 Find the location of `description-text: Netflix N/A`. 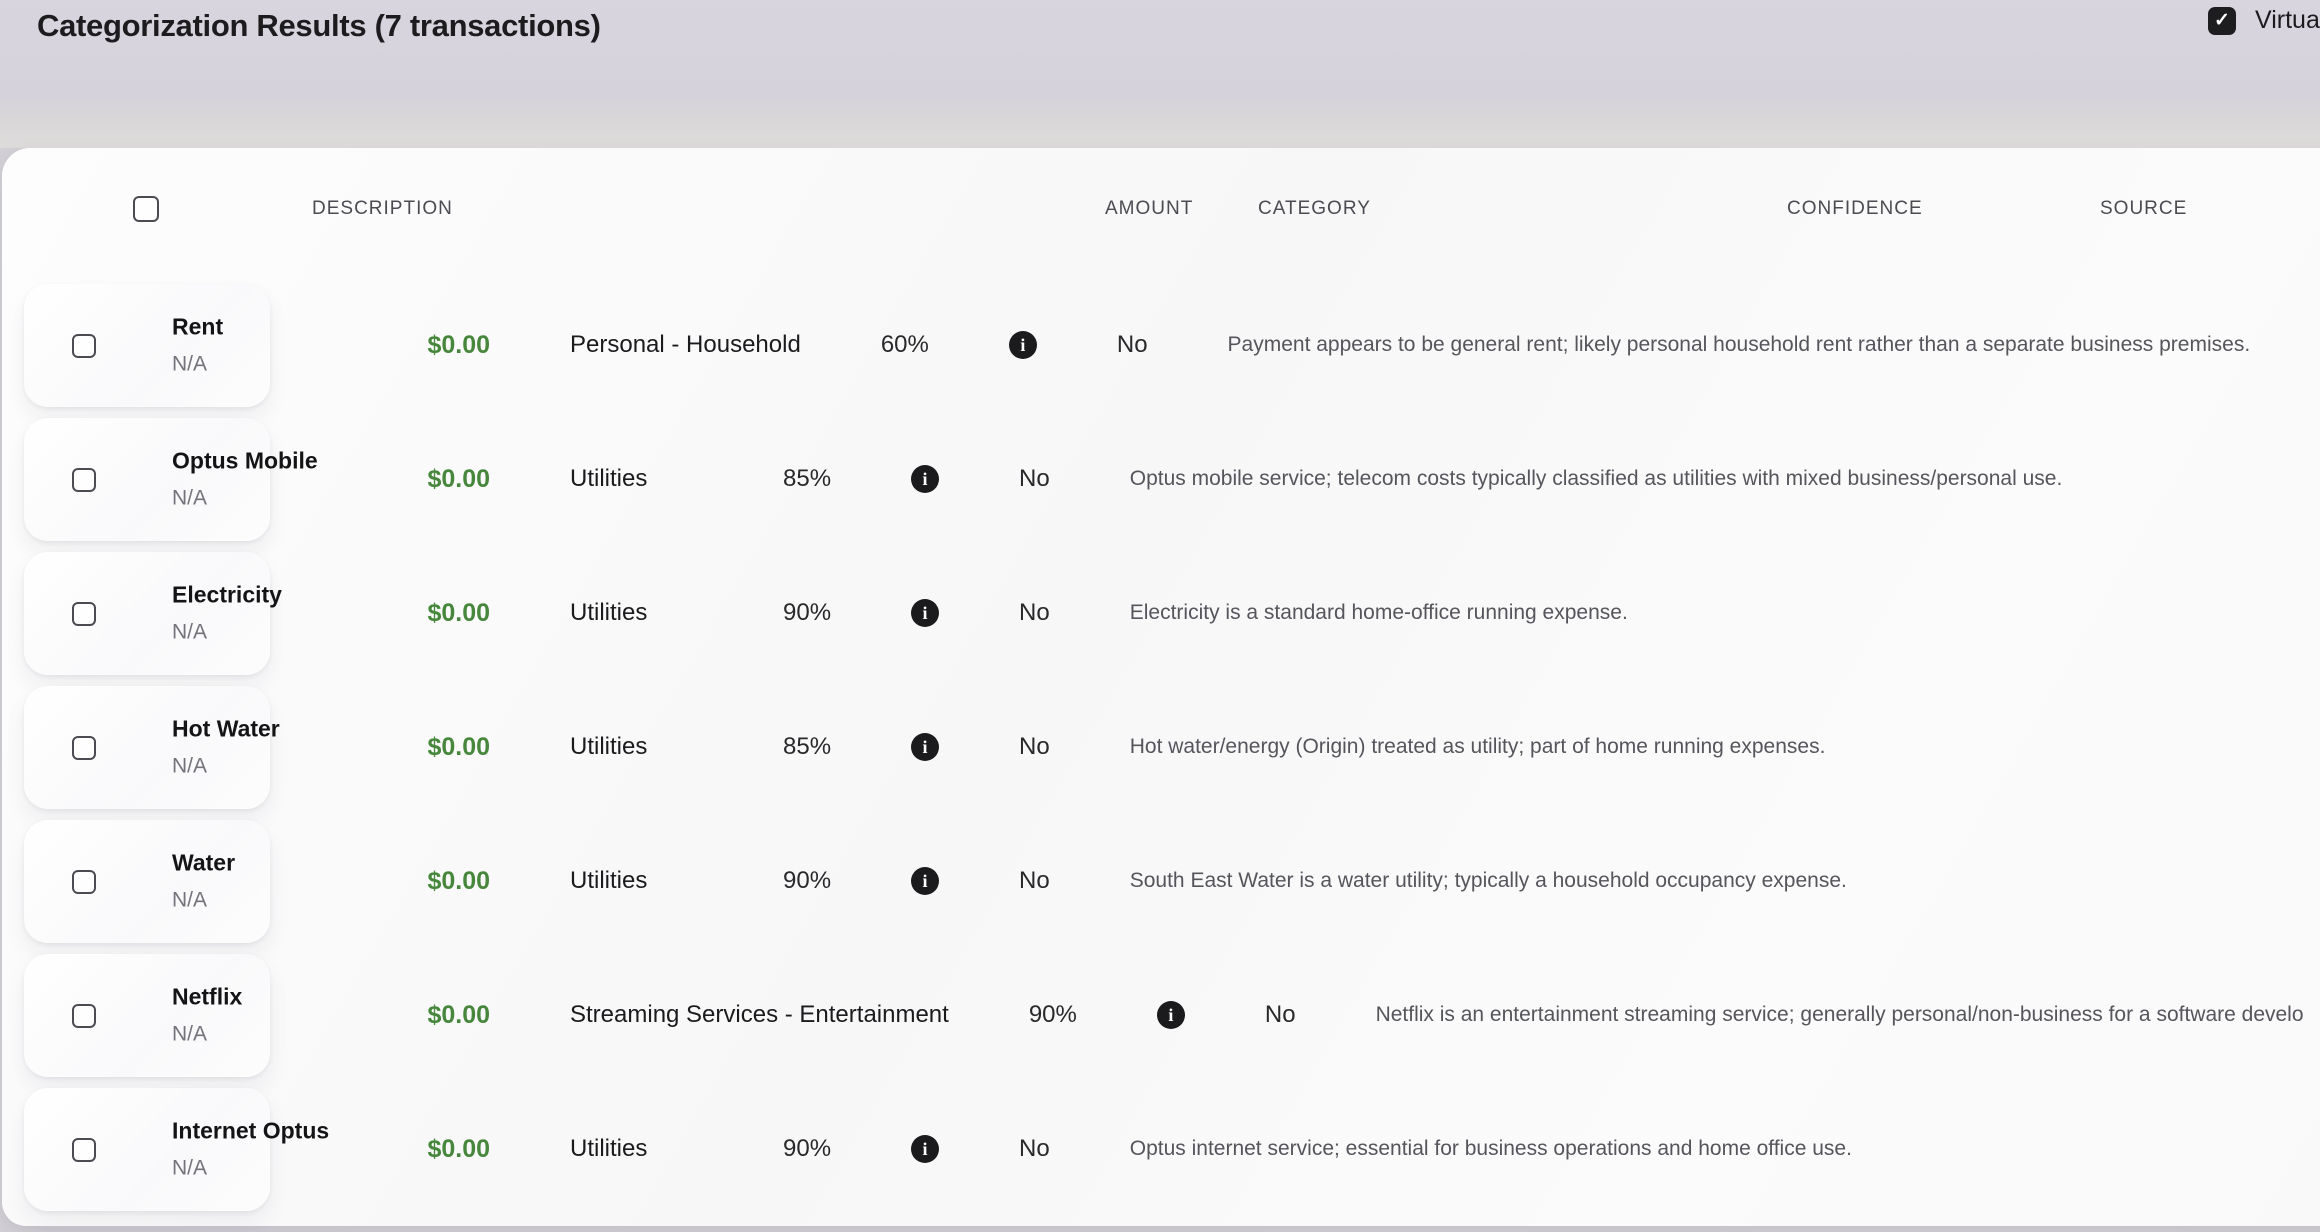

description-text: Netflix N/A is located at coordinates (207, 1015).